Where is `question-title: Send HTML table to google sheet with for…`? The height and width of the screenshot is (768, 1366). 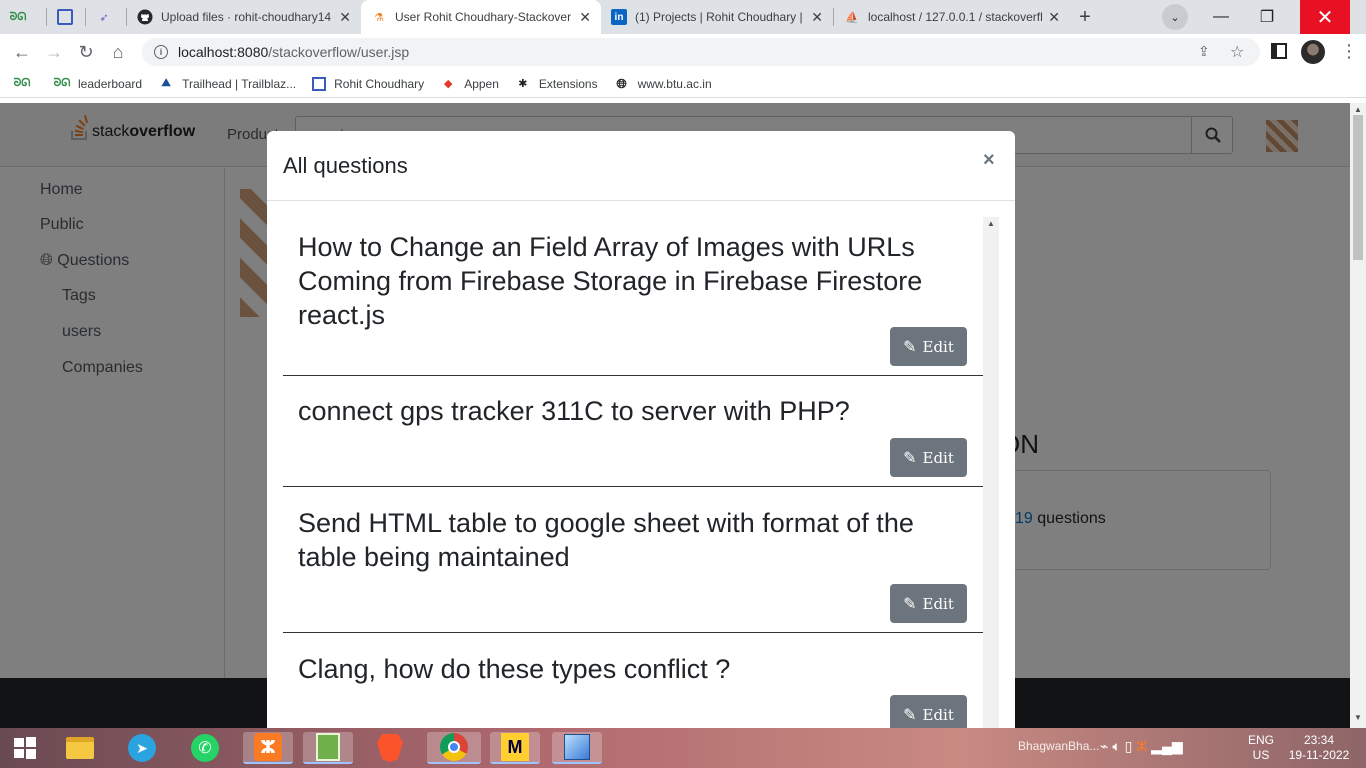
question-title: Send HTML table to google sheet with for… is located at coordinates (633, 540).